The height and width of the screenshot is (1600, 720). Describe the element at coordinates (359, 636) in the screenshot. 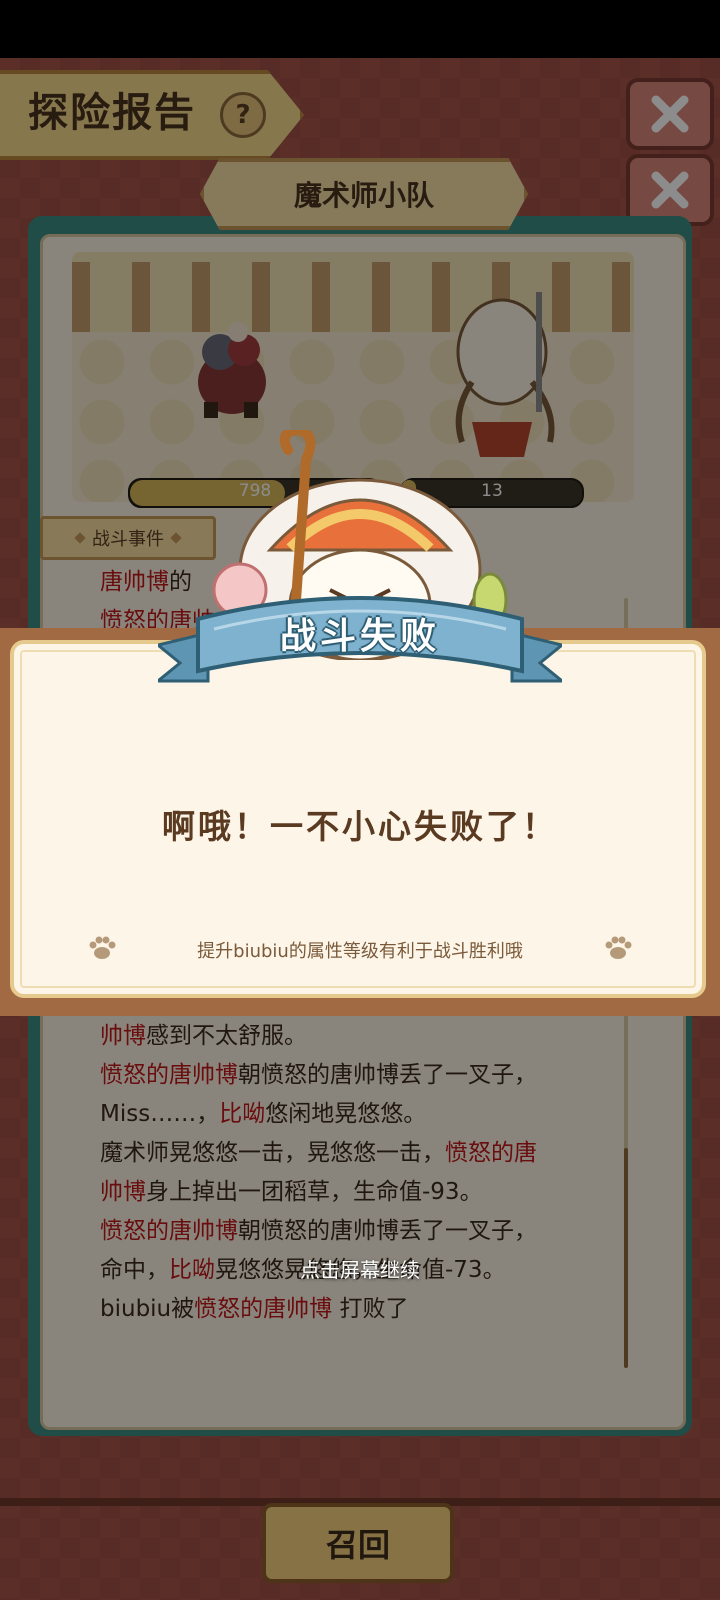

I see `defeat-ribbon-label: 战斗失败` at that location.